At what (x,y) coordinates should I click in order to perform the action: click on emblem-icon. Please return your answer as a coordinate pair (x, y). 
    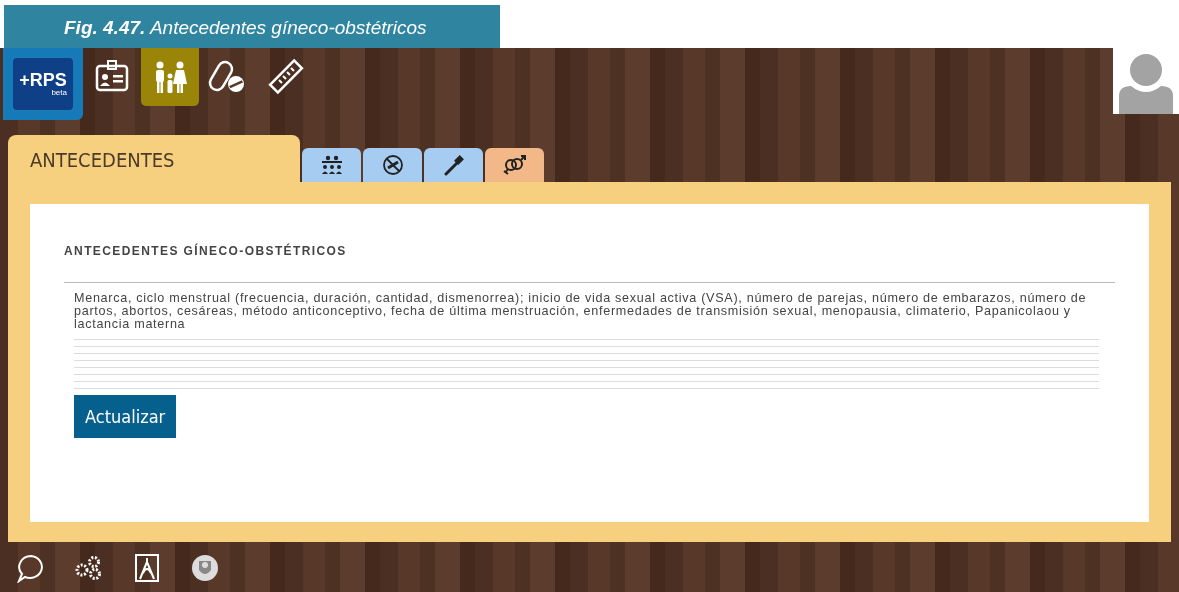
    Looking at the image, I should click on (205, 568).